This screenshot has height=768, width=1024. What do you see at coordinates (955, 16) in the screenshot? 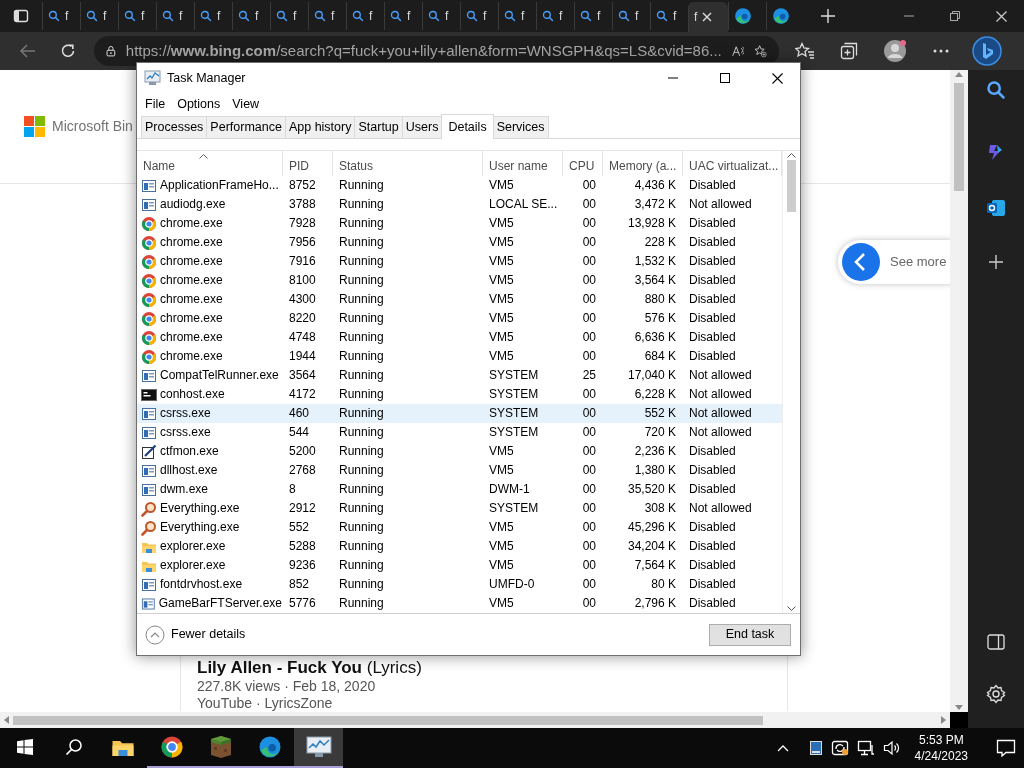
I see `restore-icon` at bounding box center [955, 16].